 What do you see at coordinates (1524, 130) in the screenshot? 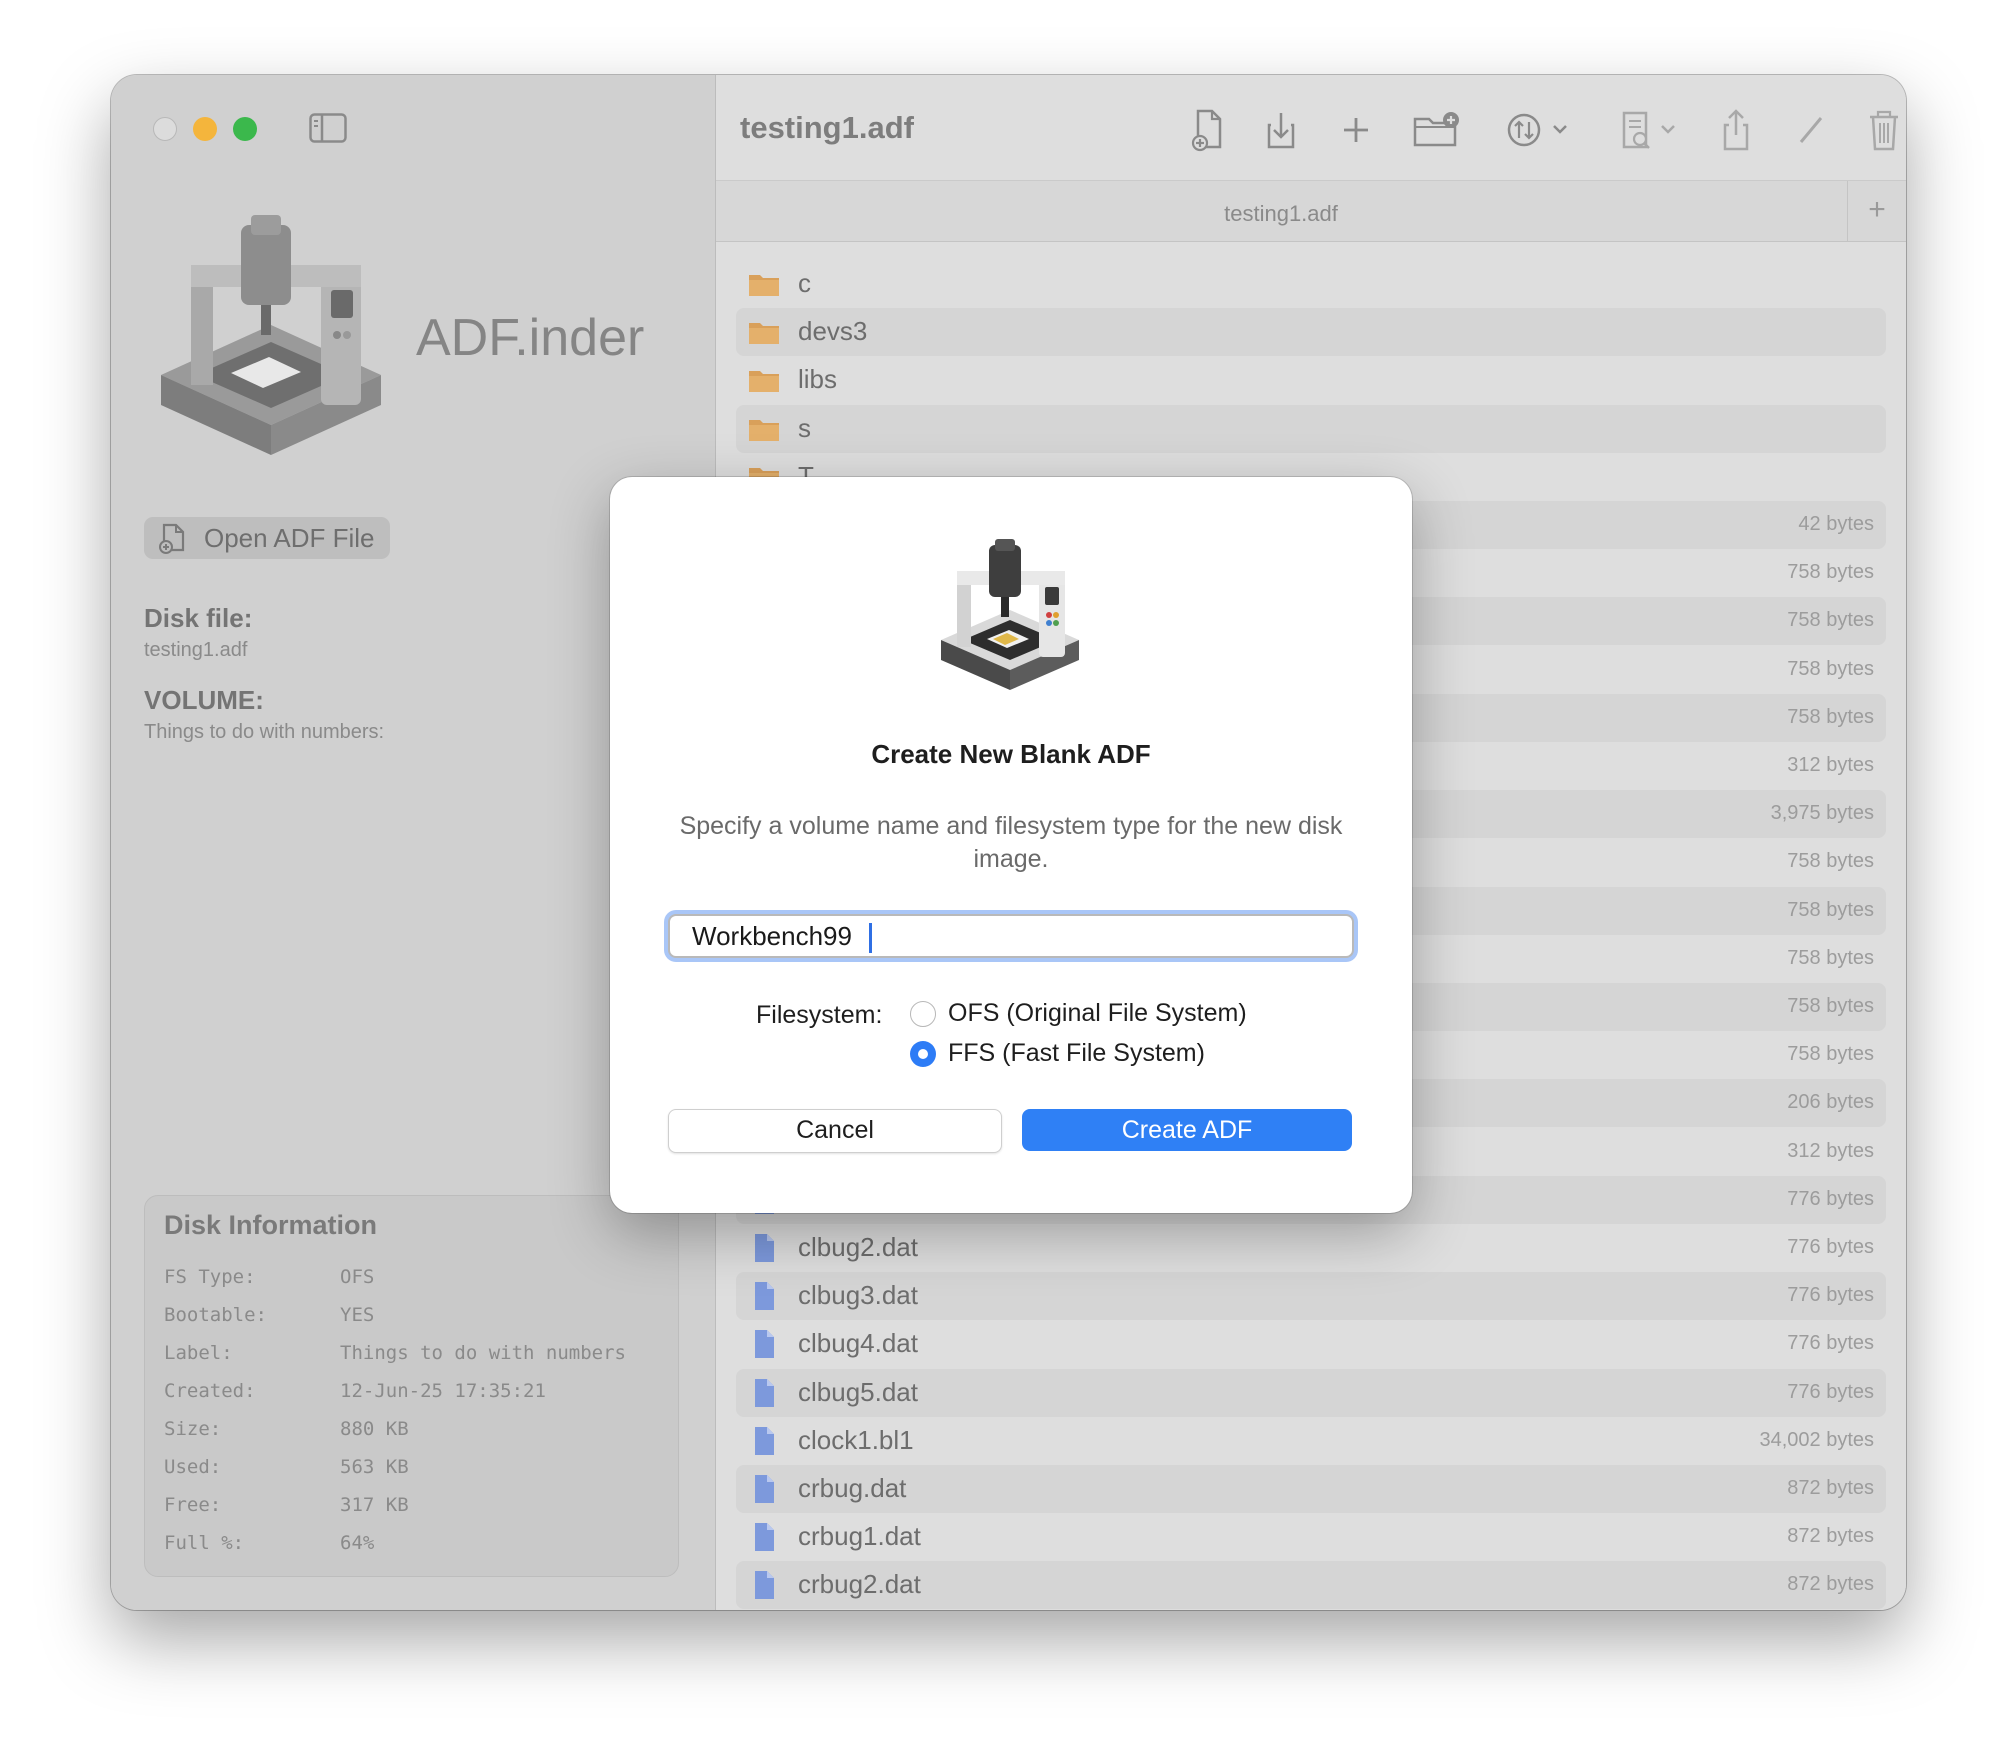
I see `sort-icon` at bounding box center [1524, 130].